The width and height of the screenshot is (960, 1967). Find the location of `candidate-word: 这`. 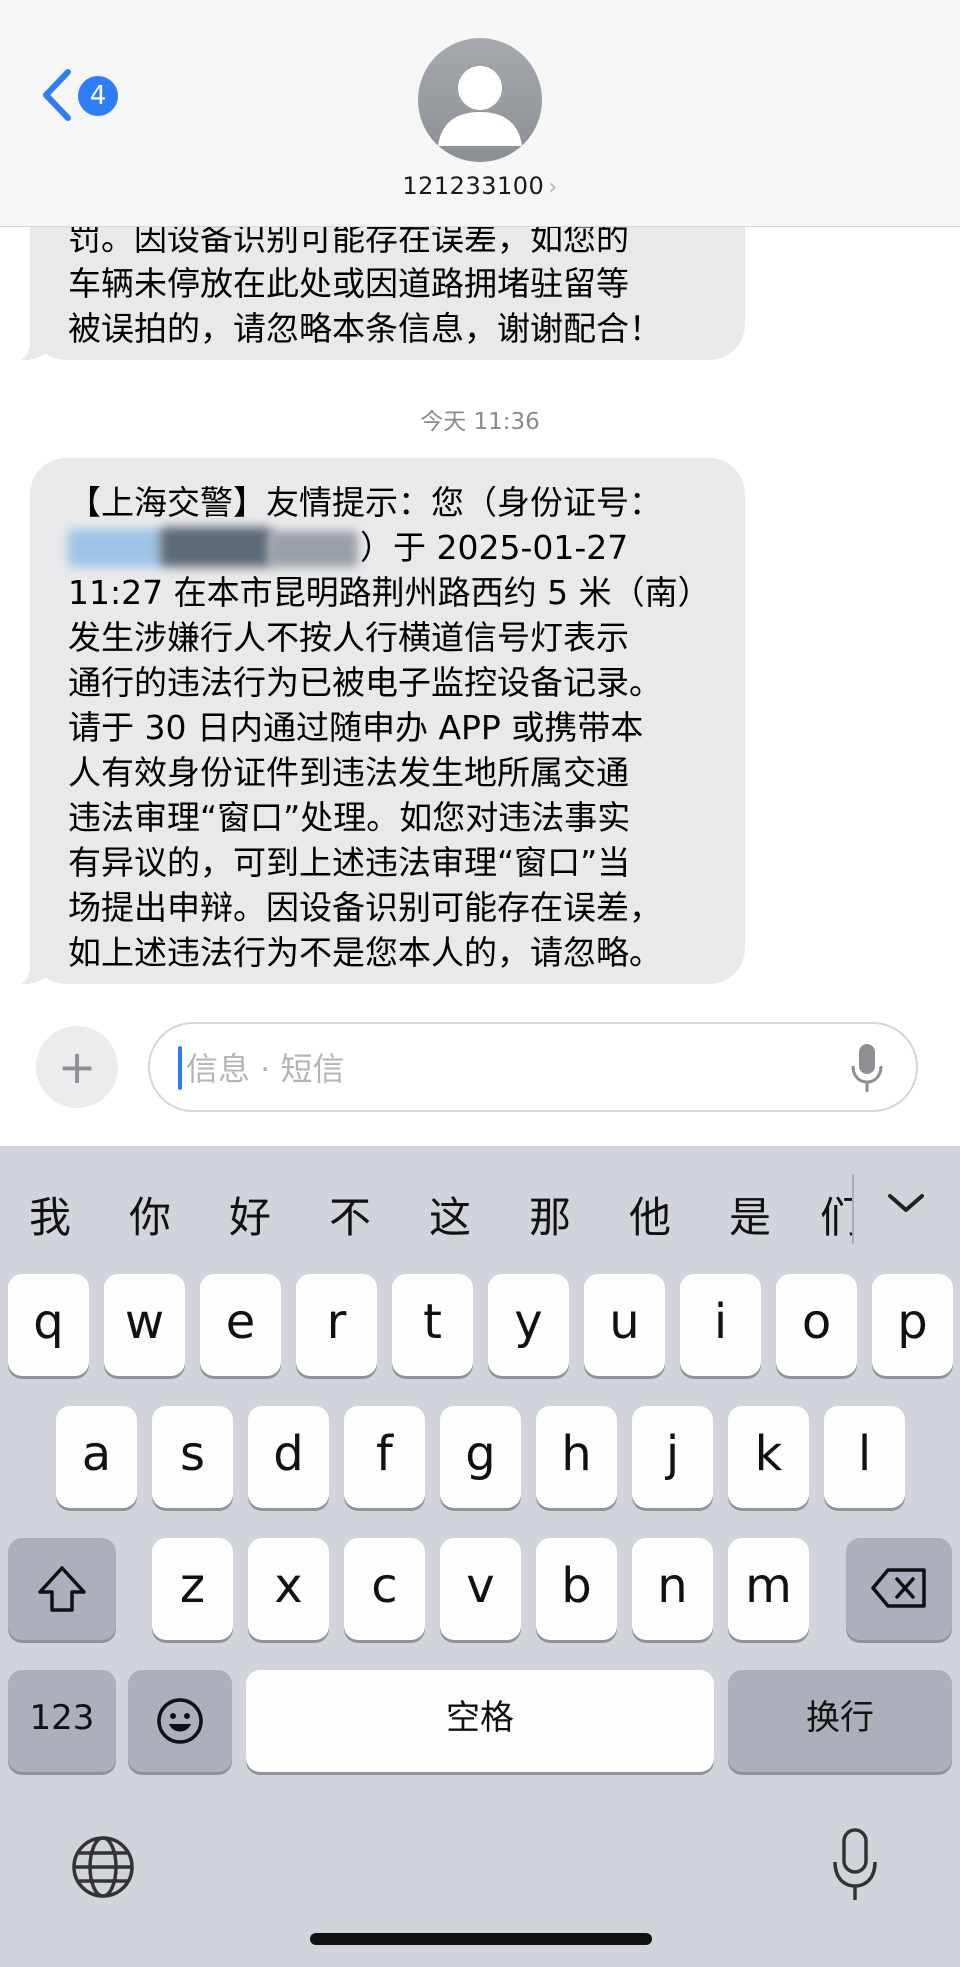

candidate-word: 这 is located at coordinates (450, 1214).